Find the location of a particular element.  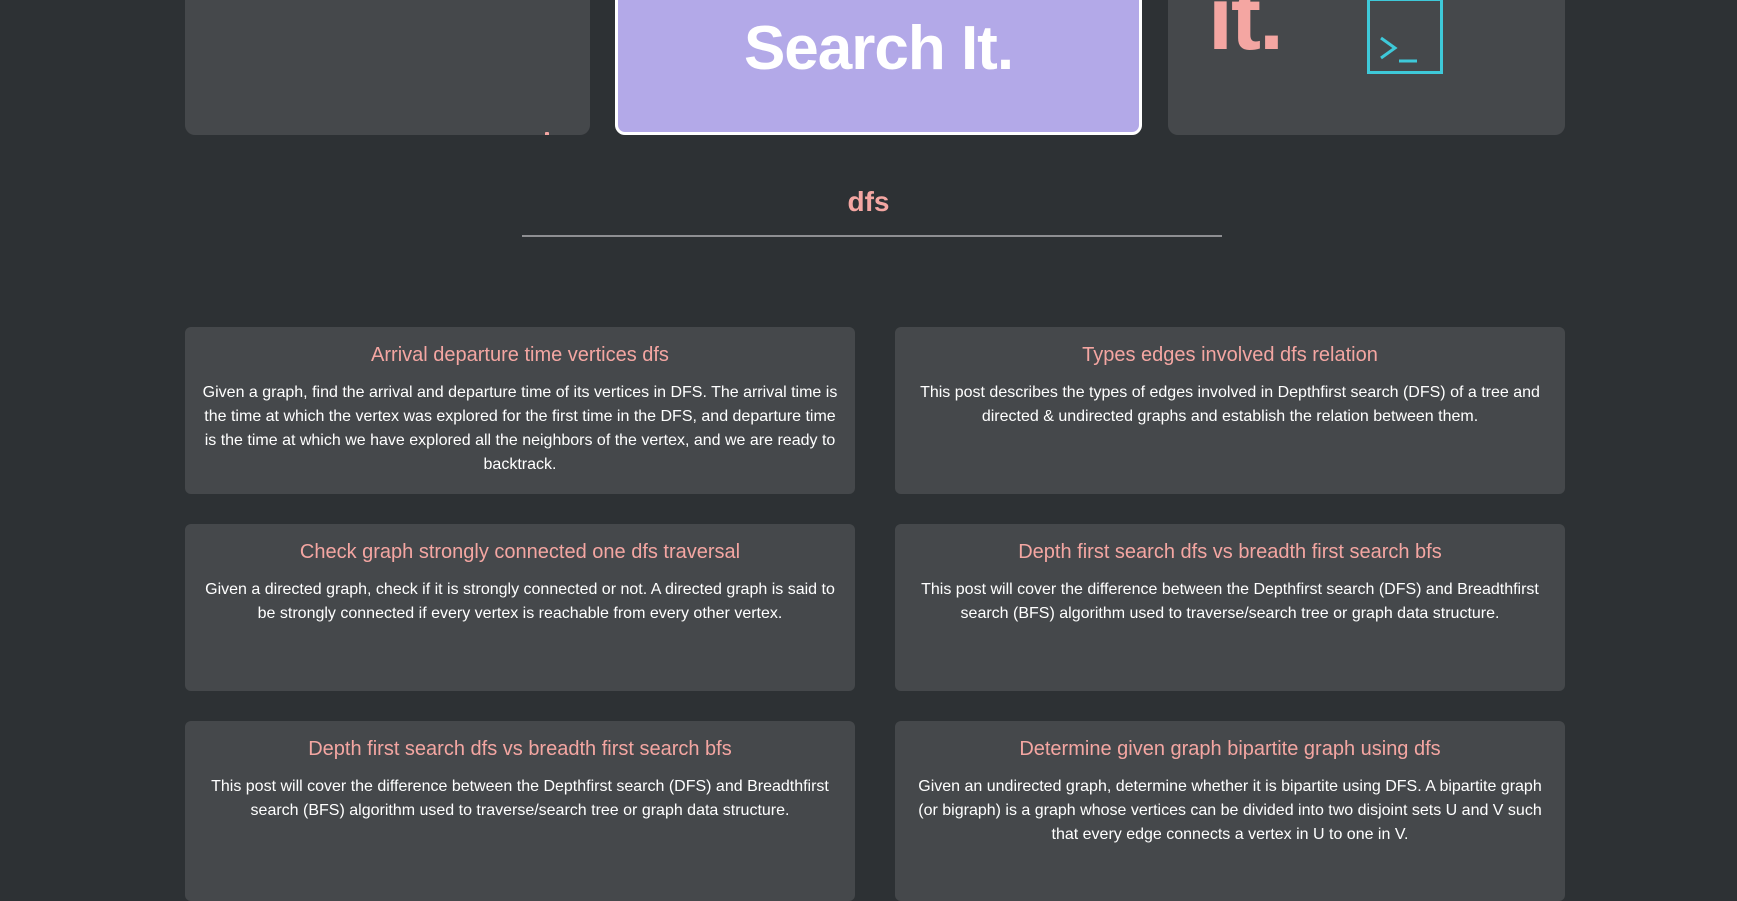

section-title: dfs is located at coordinates (868, 201).